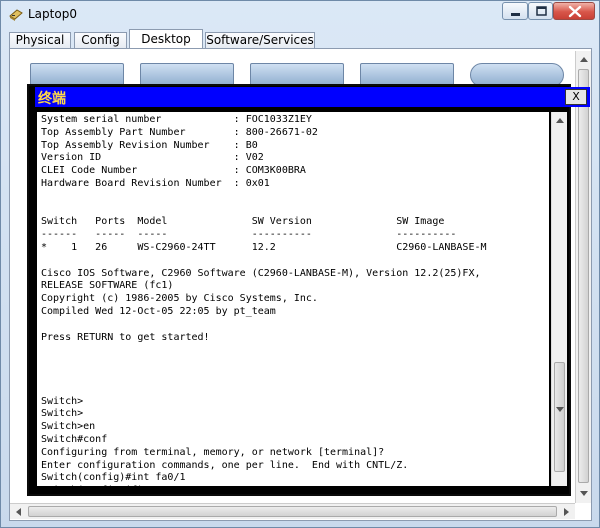 The image size is (600, 528). What do you see at coordinates (149, 145) in the screenshot?
I see `terminal-line: Top Assembly Revision Number : B0` at bounding box center [149, 145].